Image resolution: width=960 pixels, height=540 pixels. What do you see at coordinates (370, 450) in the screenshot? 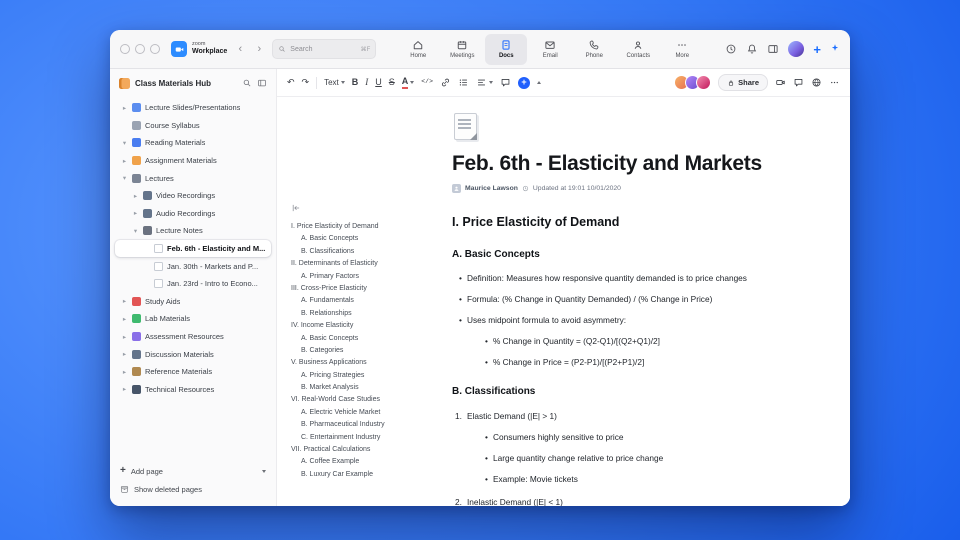
I see `outline-entry: VII. Practical Calculations` at bounding box center [370, 450].